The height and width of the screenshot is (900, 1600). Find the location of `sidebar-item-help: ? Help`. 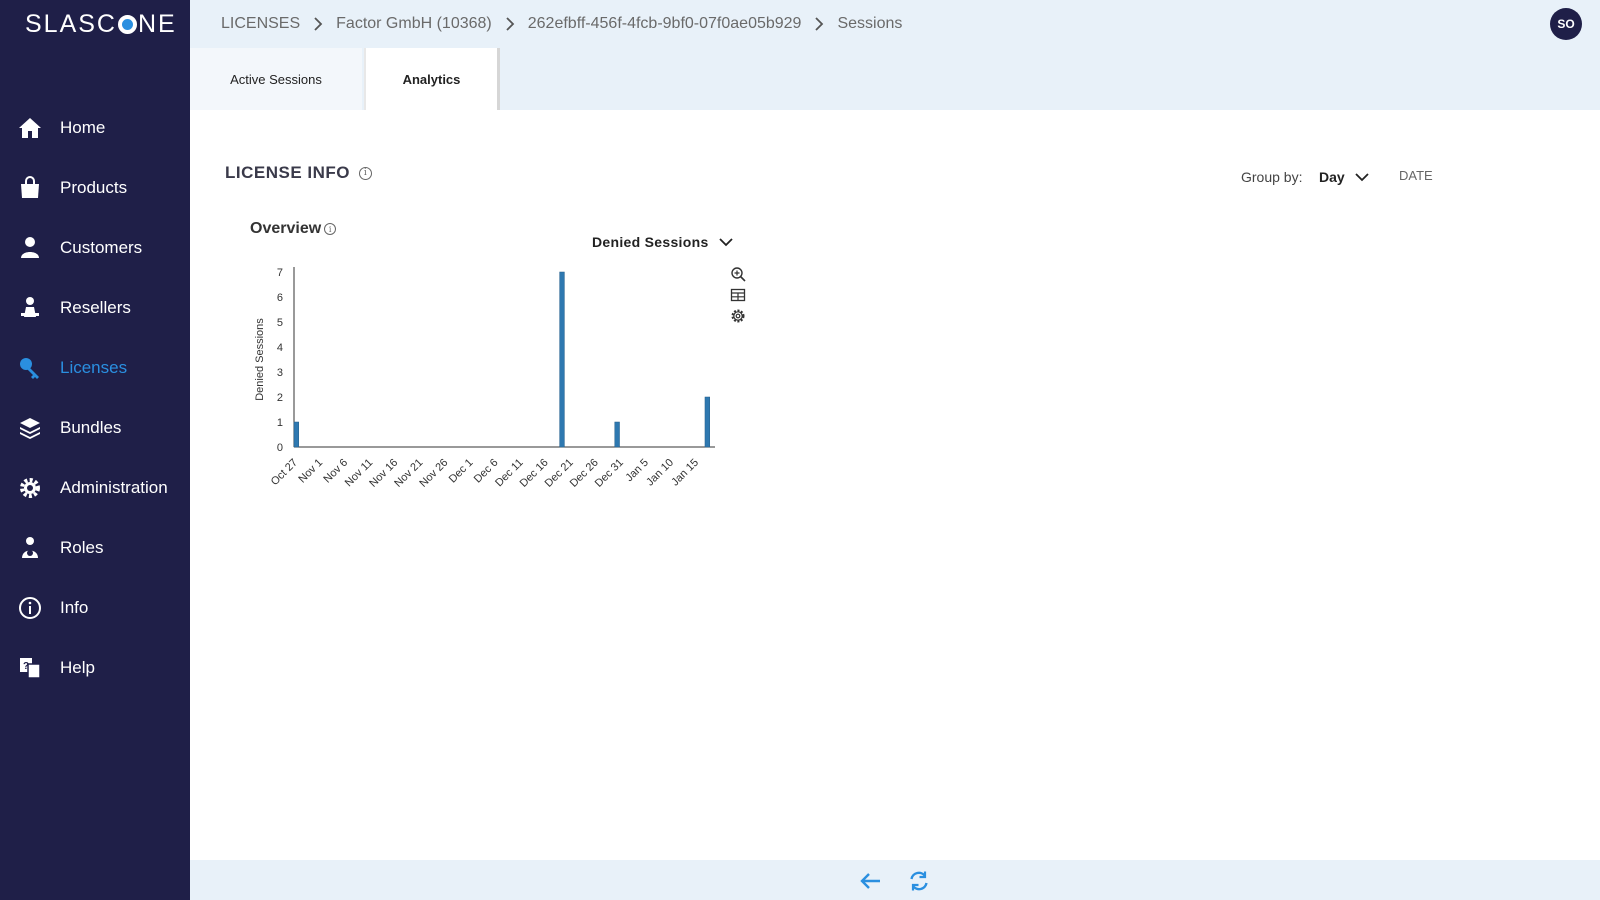

sidebar-item-help: ? Help is located at coordinates (95, 668).